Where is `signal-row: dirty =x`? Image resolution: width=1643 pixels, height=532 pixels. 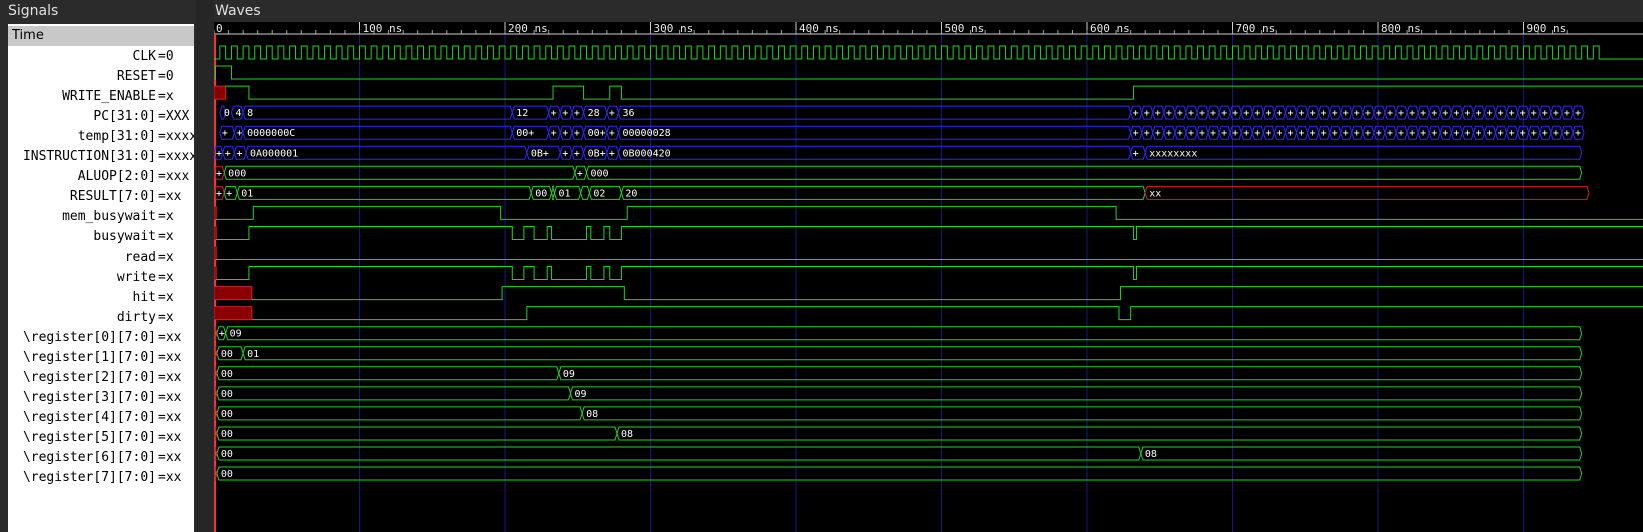
signal-row: dirty =x is located at coordinates (101, 317).